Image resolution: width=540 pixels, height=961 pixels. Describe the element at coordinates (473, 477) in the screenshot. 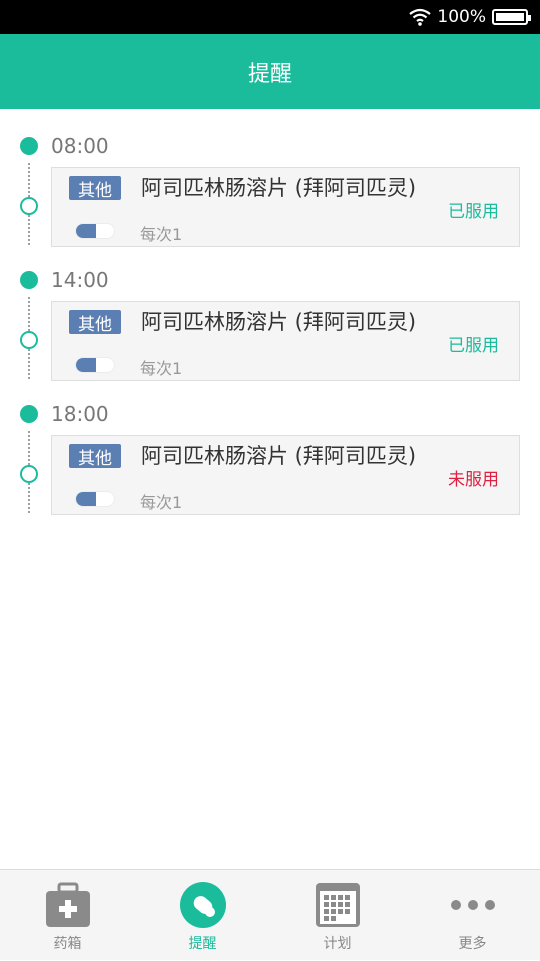

I see `status-button: 未服用` at that location.